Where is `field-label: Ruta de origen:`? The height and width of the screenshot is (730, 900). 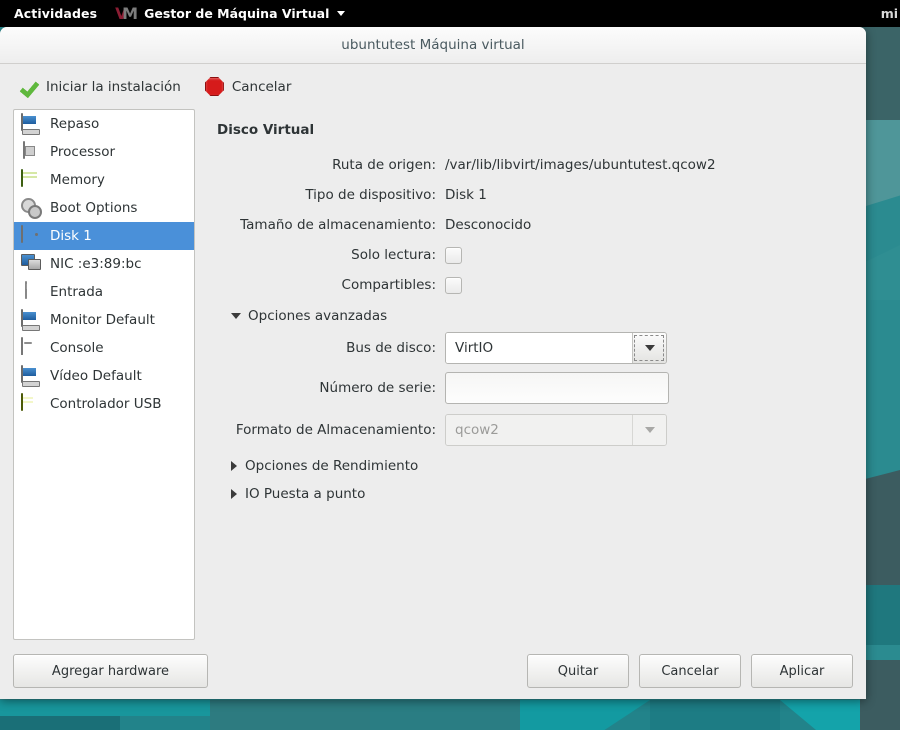 field-label: Ruta de origen: is located at coordinates (384, 165).